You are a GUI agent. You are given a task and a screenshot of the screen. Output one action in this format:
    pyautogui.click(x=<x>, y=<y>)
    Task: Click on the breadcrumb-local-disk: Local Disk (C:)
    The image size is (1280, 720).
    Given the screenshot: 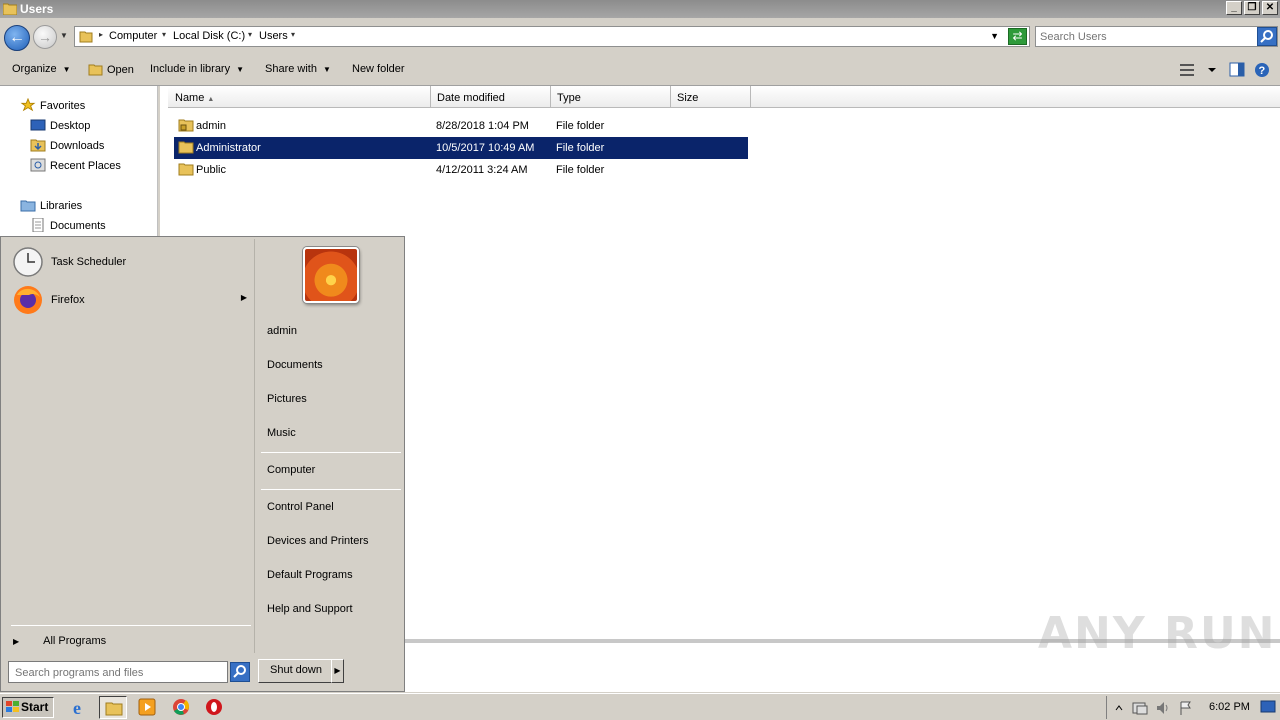 What is the action you would take?
    pyautogui.click(x=209, y=36)
    